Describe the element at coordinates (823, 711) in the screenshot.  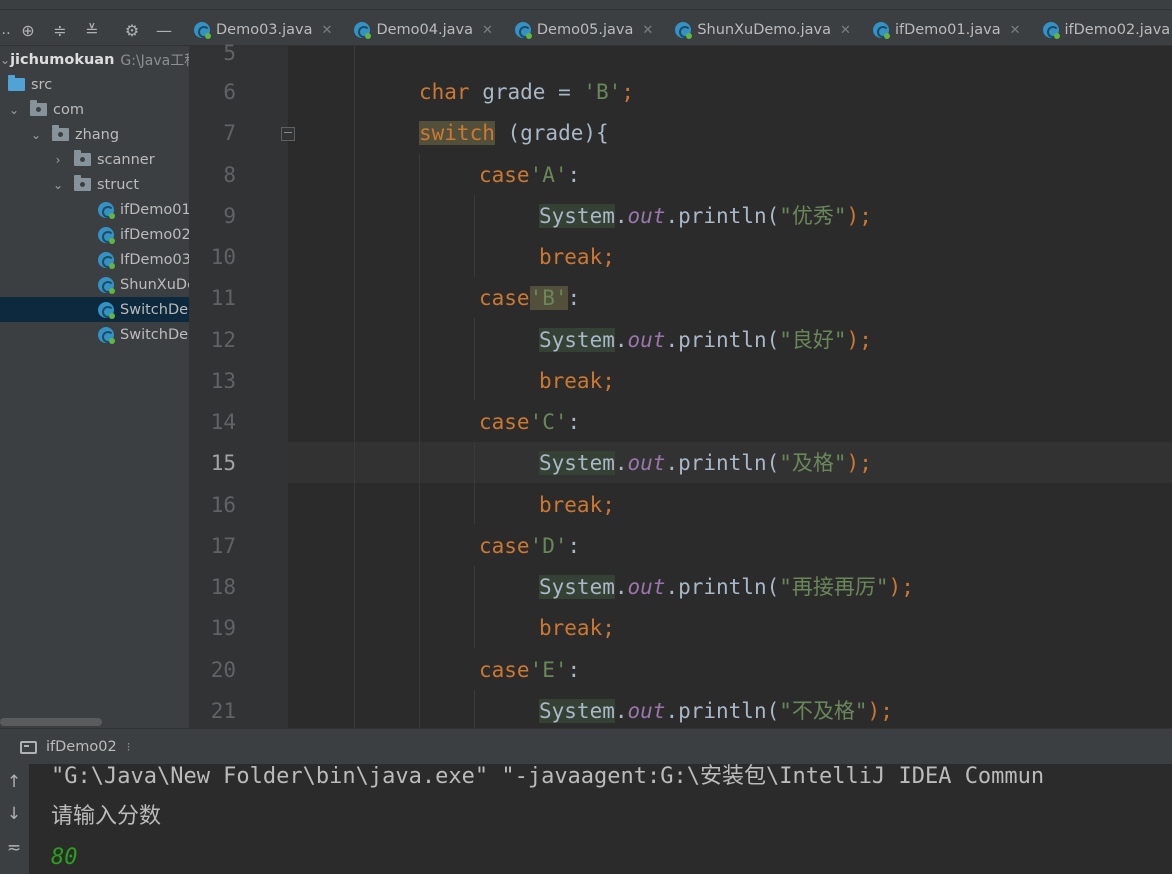
I see `string-literal: "不及格"` at that location.